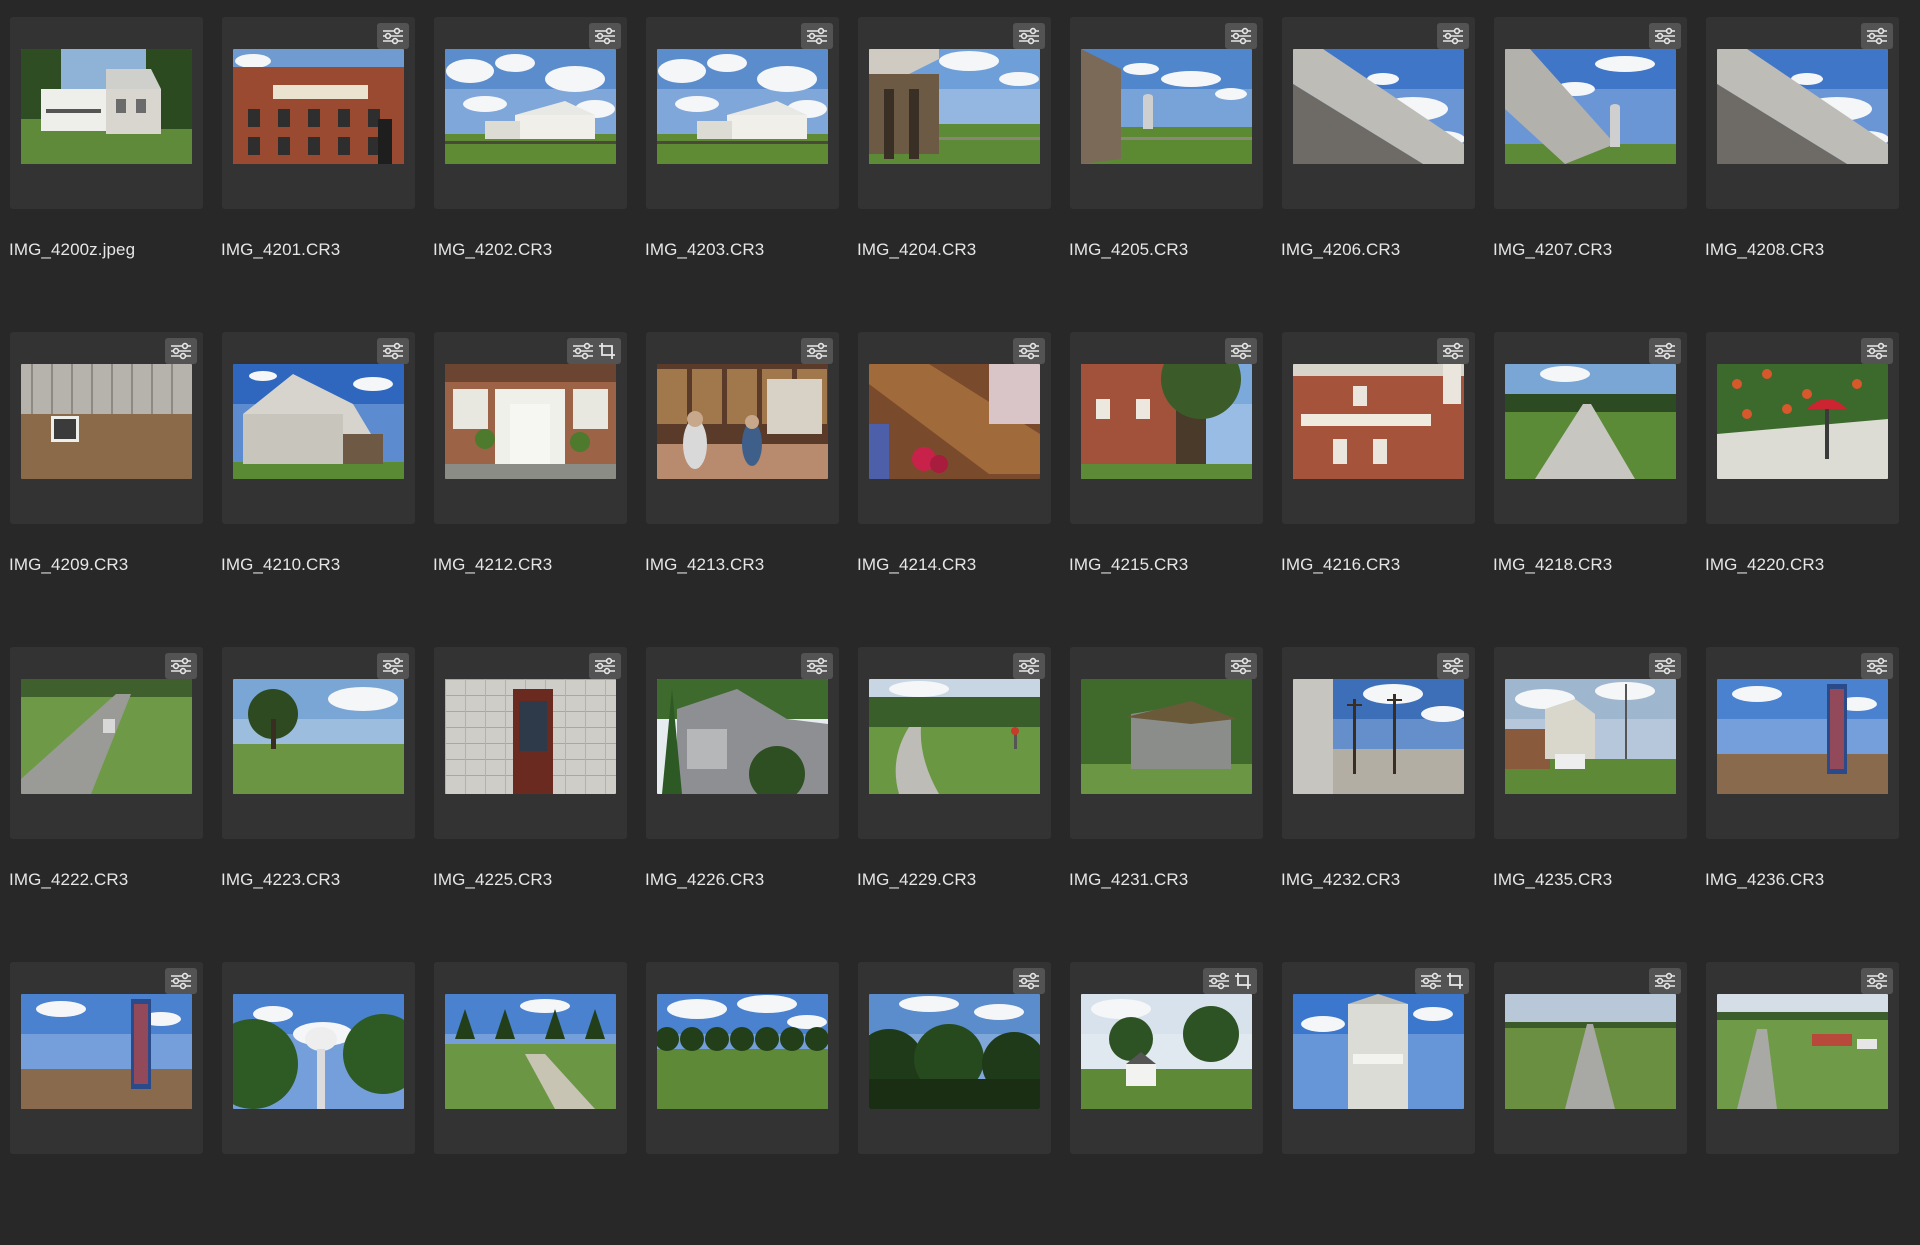 This screenshot has height=1245, width=1920. I want to click on photo-cell: IMG_4215.CR3, so click(1166, 465).